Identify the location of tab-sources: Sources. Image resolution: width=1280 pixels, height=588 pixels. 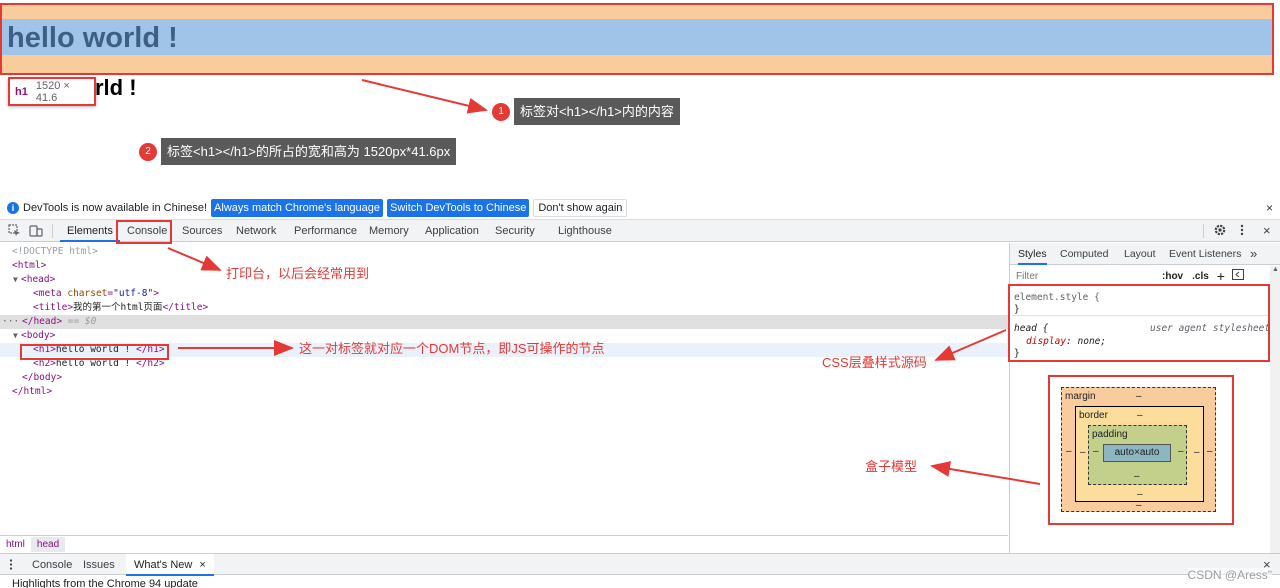
(202, 231).